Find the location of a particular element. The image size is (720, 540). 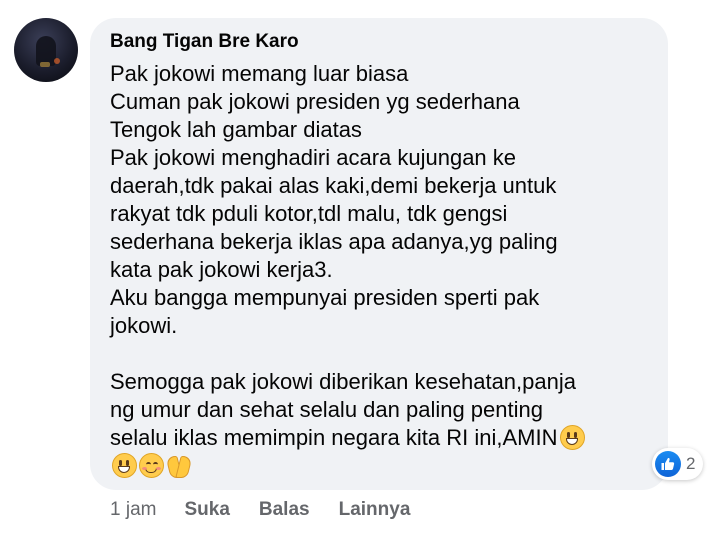

reaction-summary: 2 is located at coordinates (678, 464).